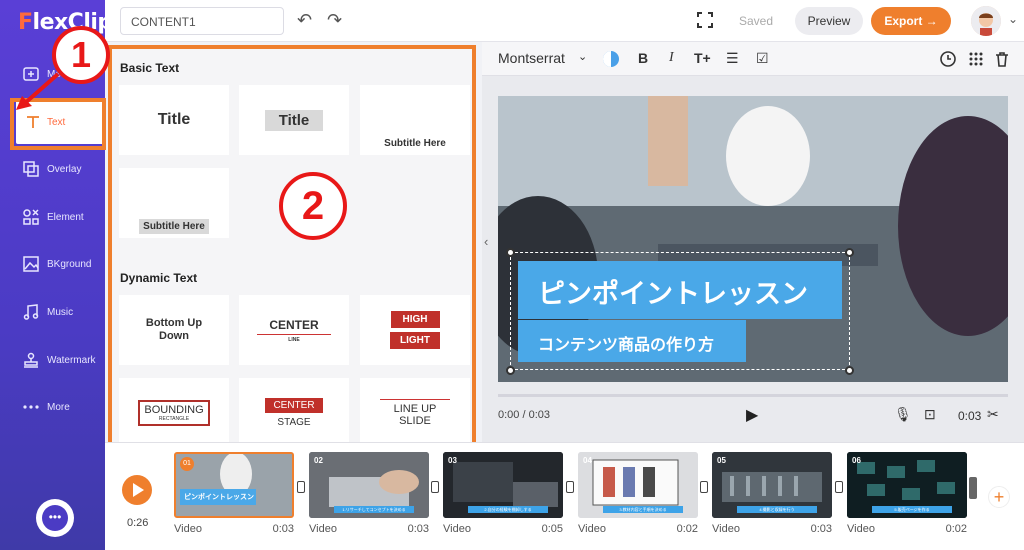 The width and height of the screenshot is (1024, 550). What do you see at coordinates (564, 21) in the screenshot?
I see `top-toolbar: CONTENT1 ↶ ↷ Saved Preview Export → ⌄` at bounding box center [564, 21].